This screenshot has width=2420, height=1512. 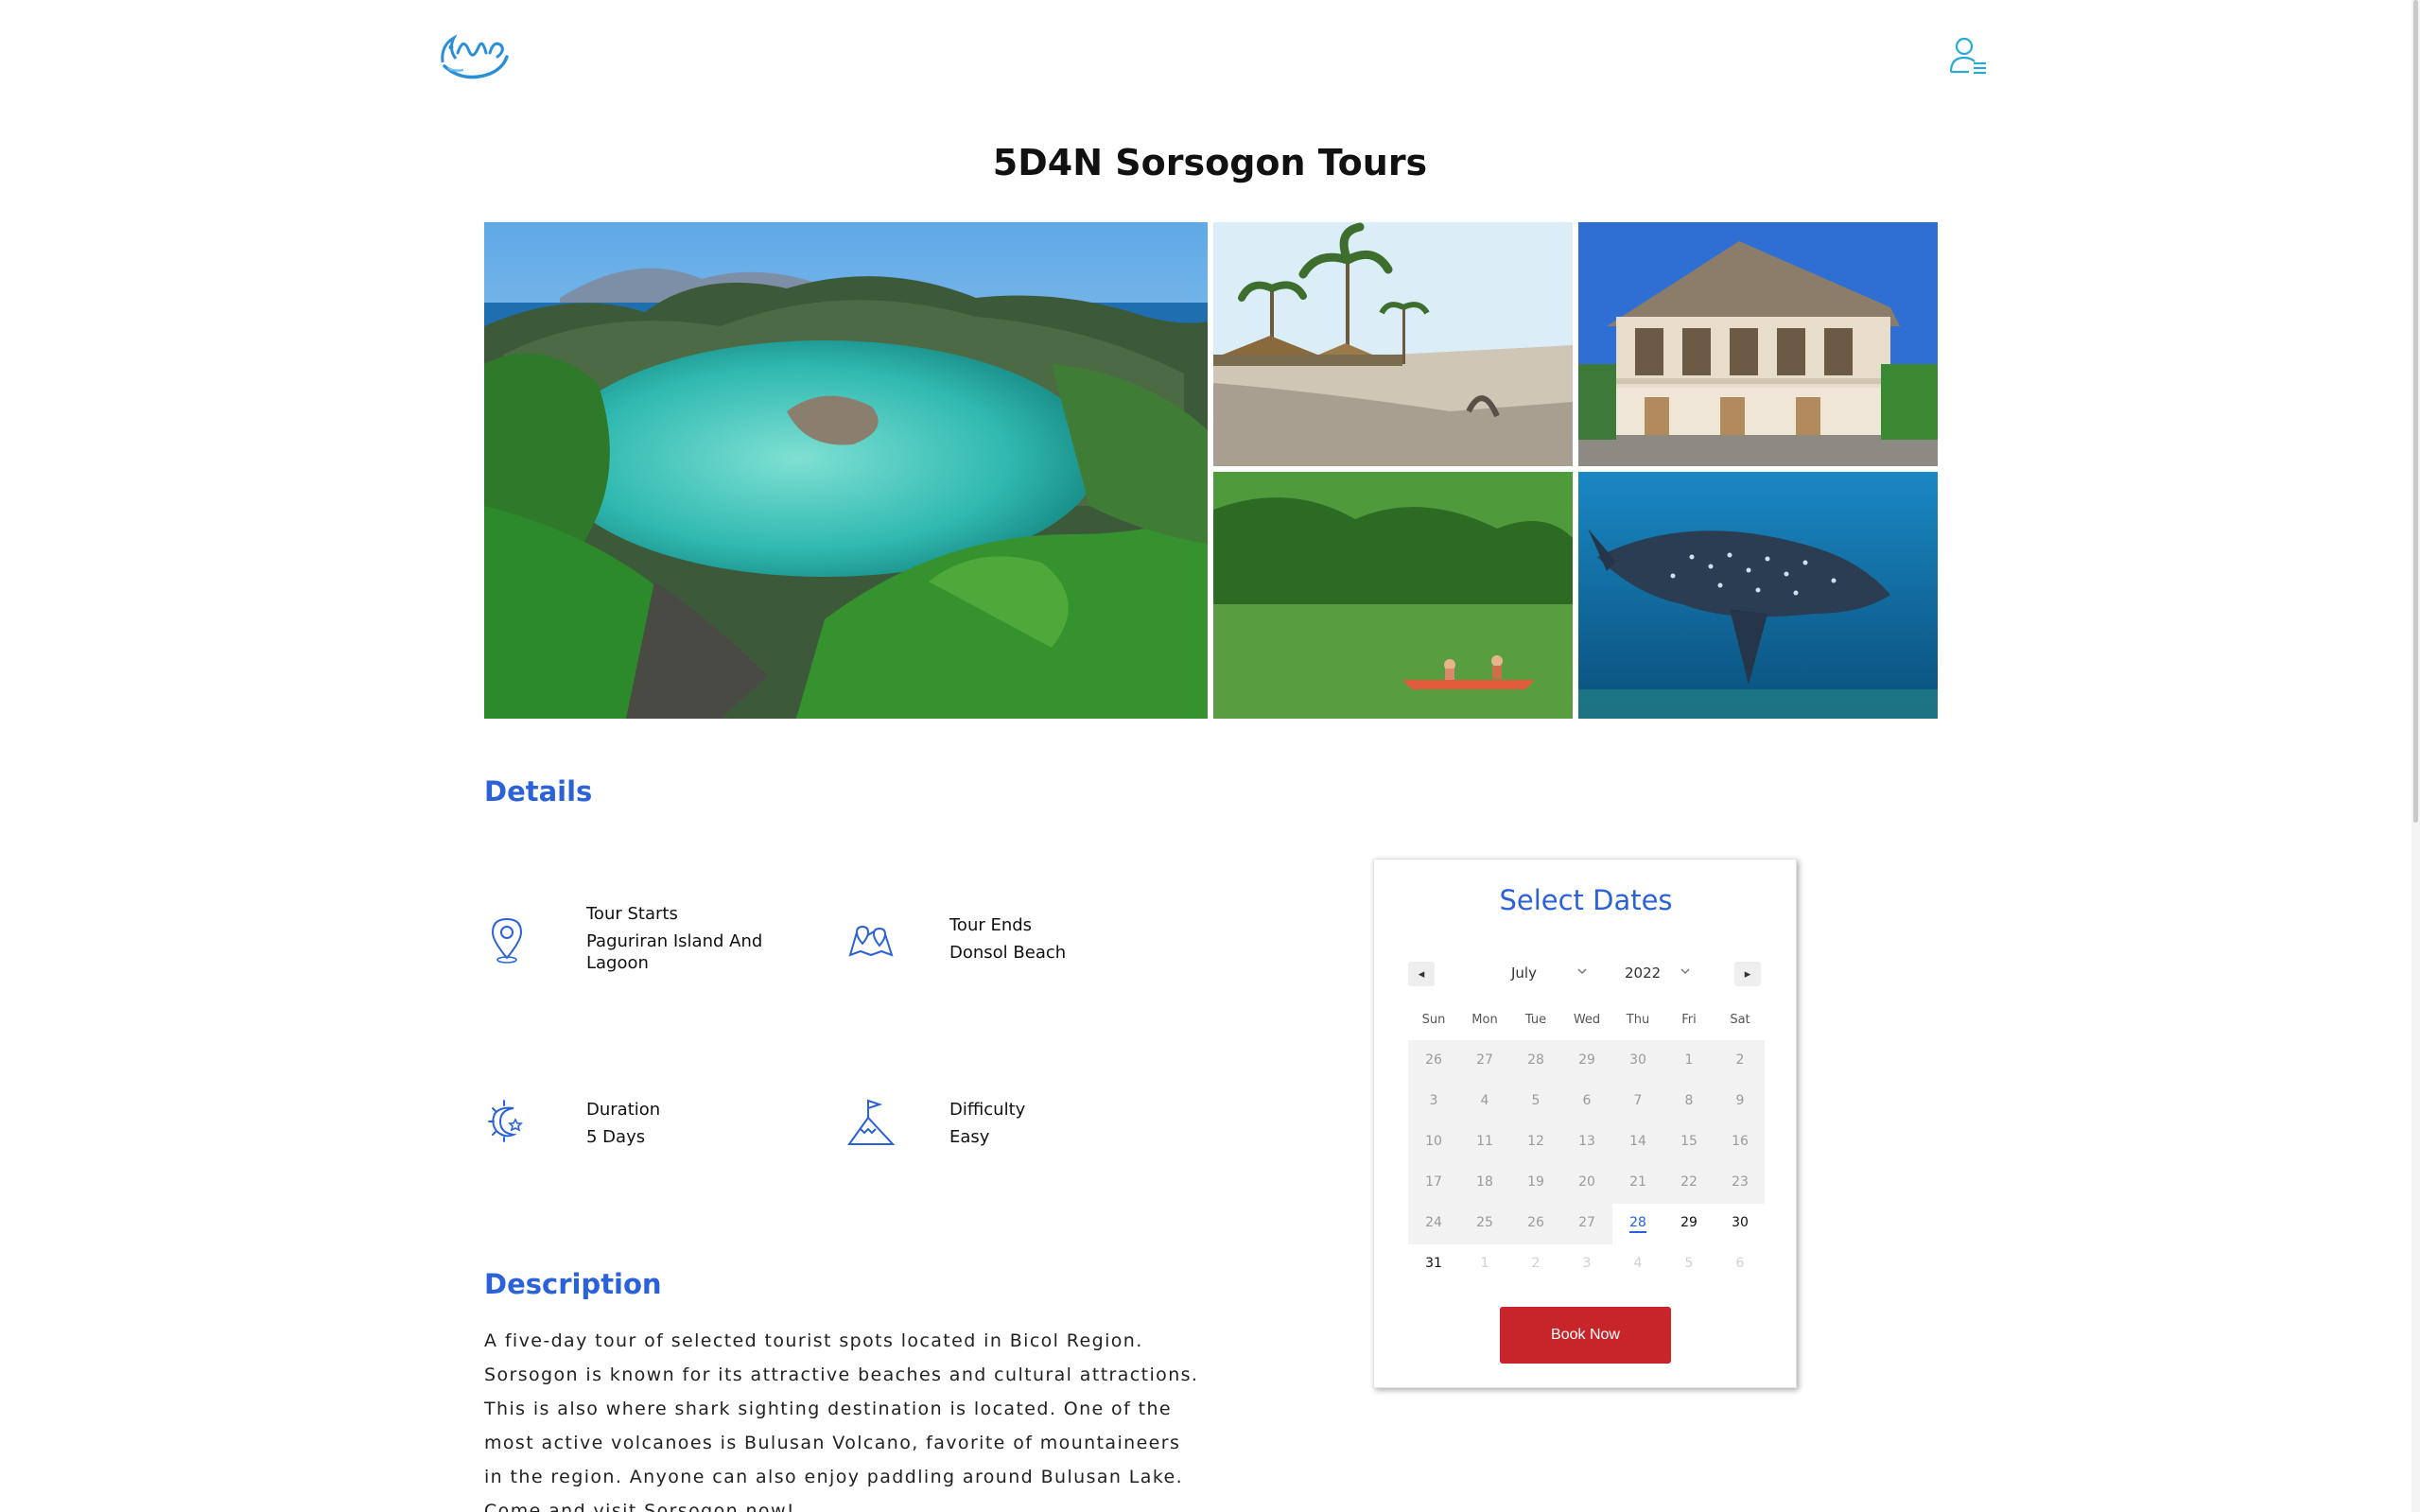 I want to click on tour-starts-label: Tour Starts, so click(x=632, y=914).